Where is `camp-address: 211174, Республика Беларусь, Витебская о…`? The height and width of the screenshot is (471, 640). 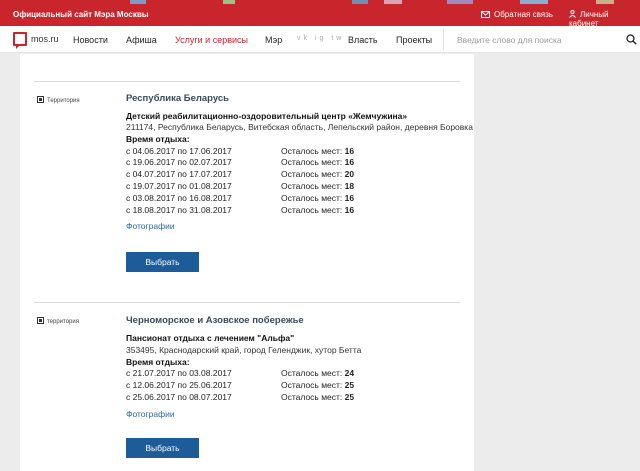 camp-address: 211174, Республика Беларусь, Витебская о… is located at coordinates (299, 127).